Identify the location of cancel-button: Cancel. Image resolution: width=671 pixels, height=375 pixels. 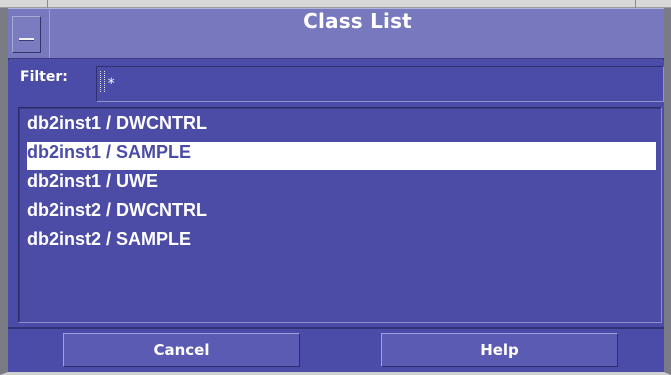
(181, 350).